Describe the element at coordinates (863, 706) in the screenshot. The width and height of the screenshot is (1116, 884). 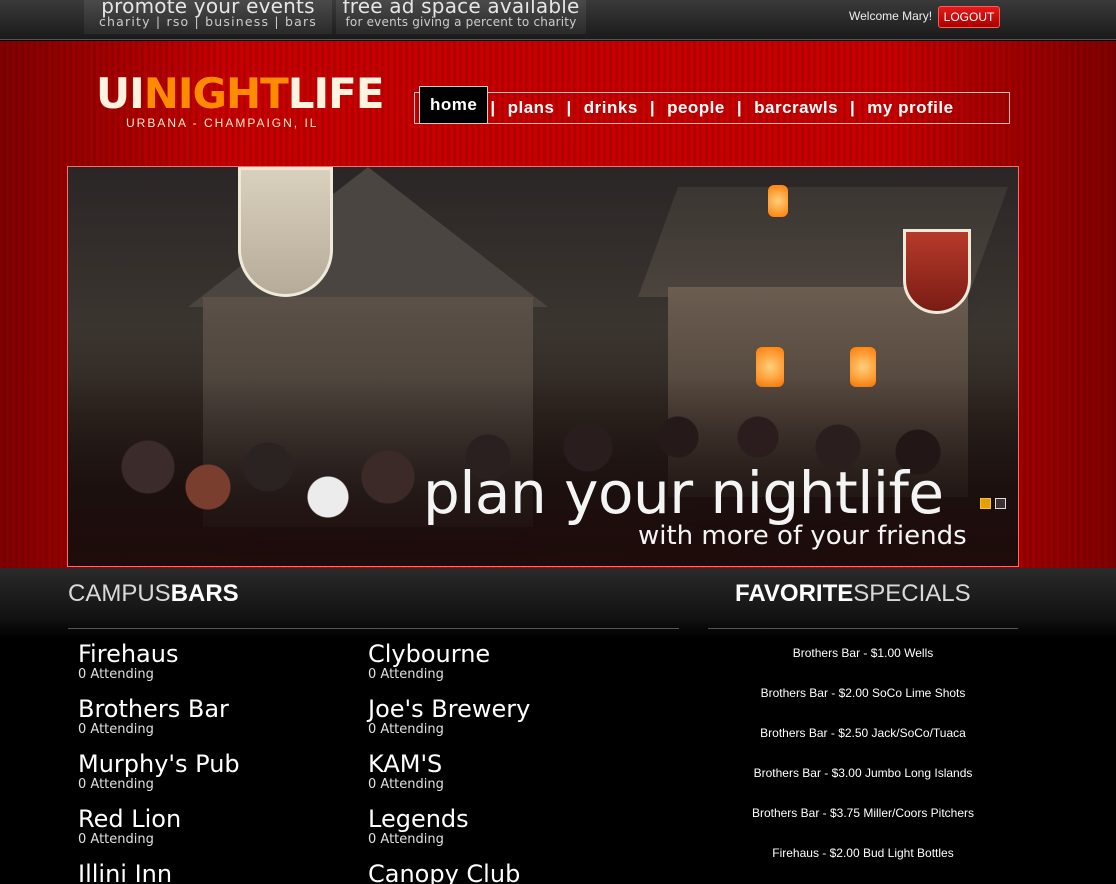
I see `special-item: Brothers Bar - $2.00 SoCo Lime Shots` at that location.